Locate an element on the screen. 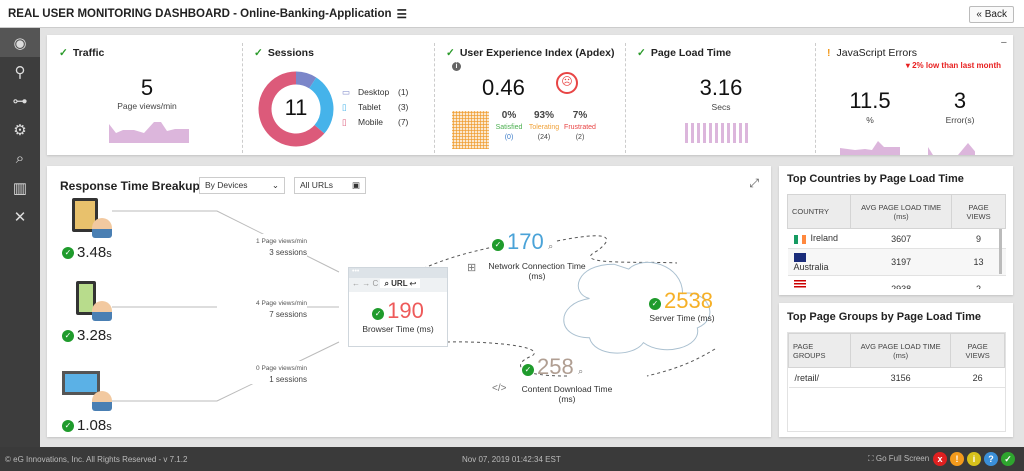 This screenshot has height=471, width=1024. eye-icon: ◉ is located at coordinates (20, 42).